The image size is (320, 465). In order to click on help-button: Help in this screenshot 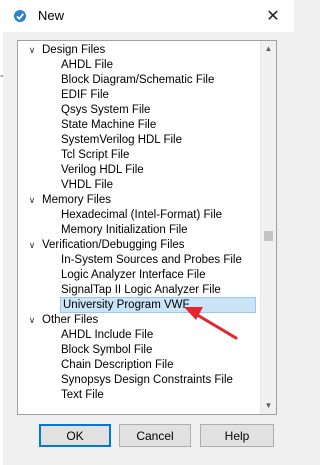, I will do `click(237, 435)`.